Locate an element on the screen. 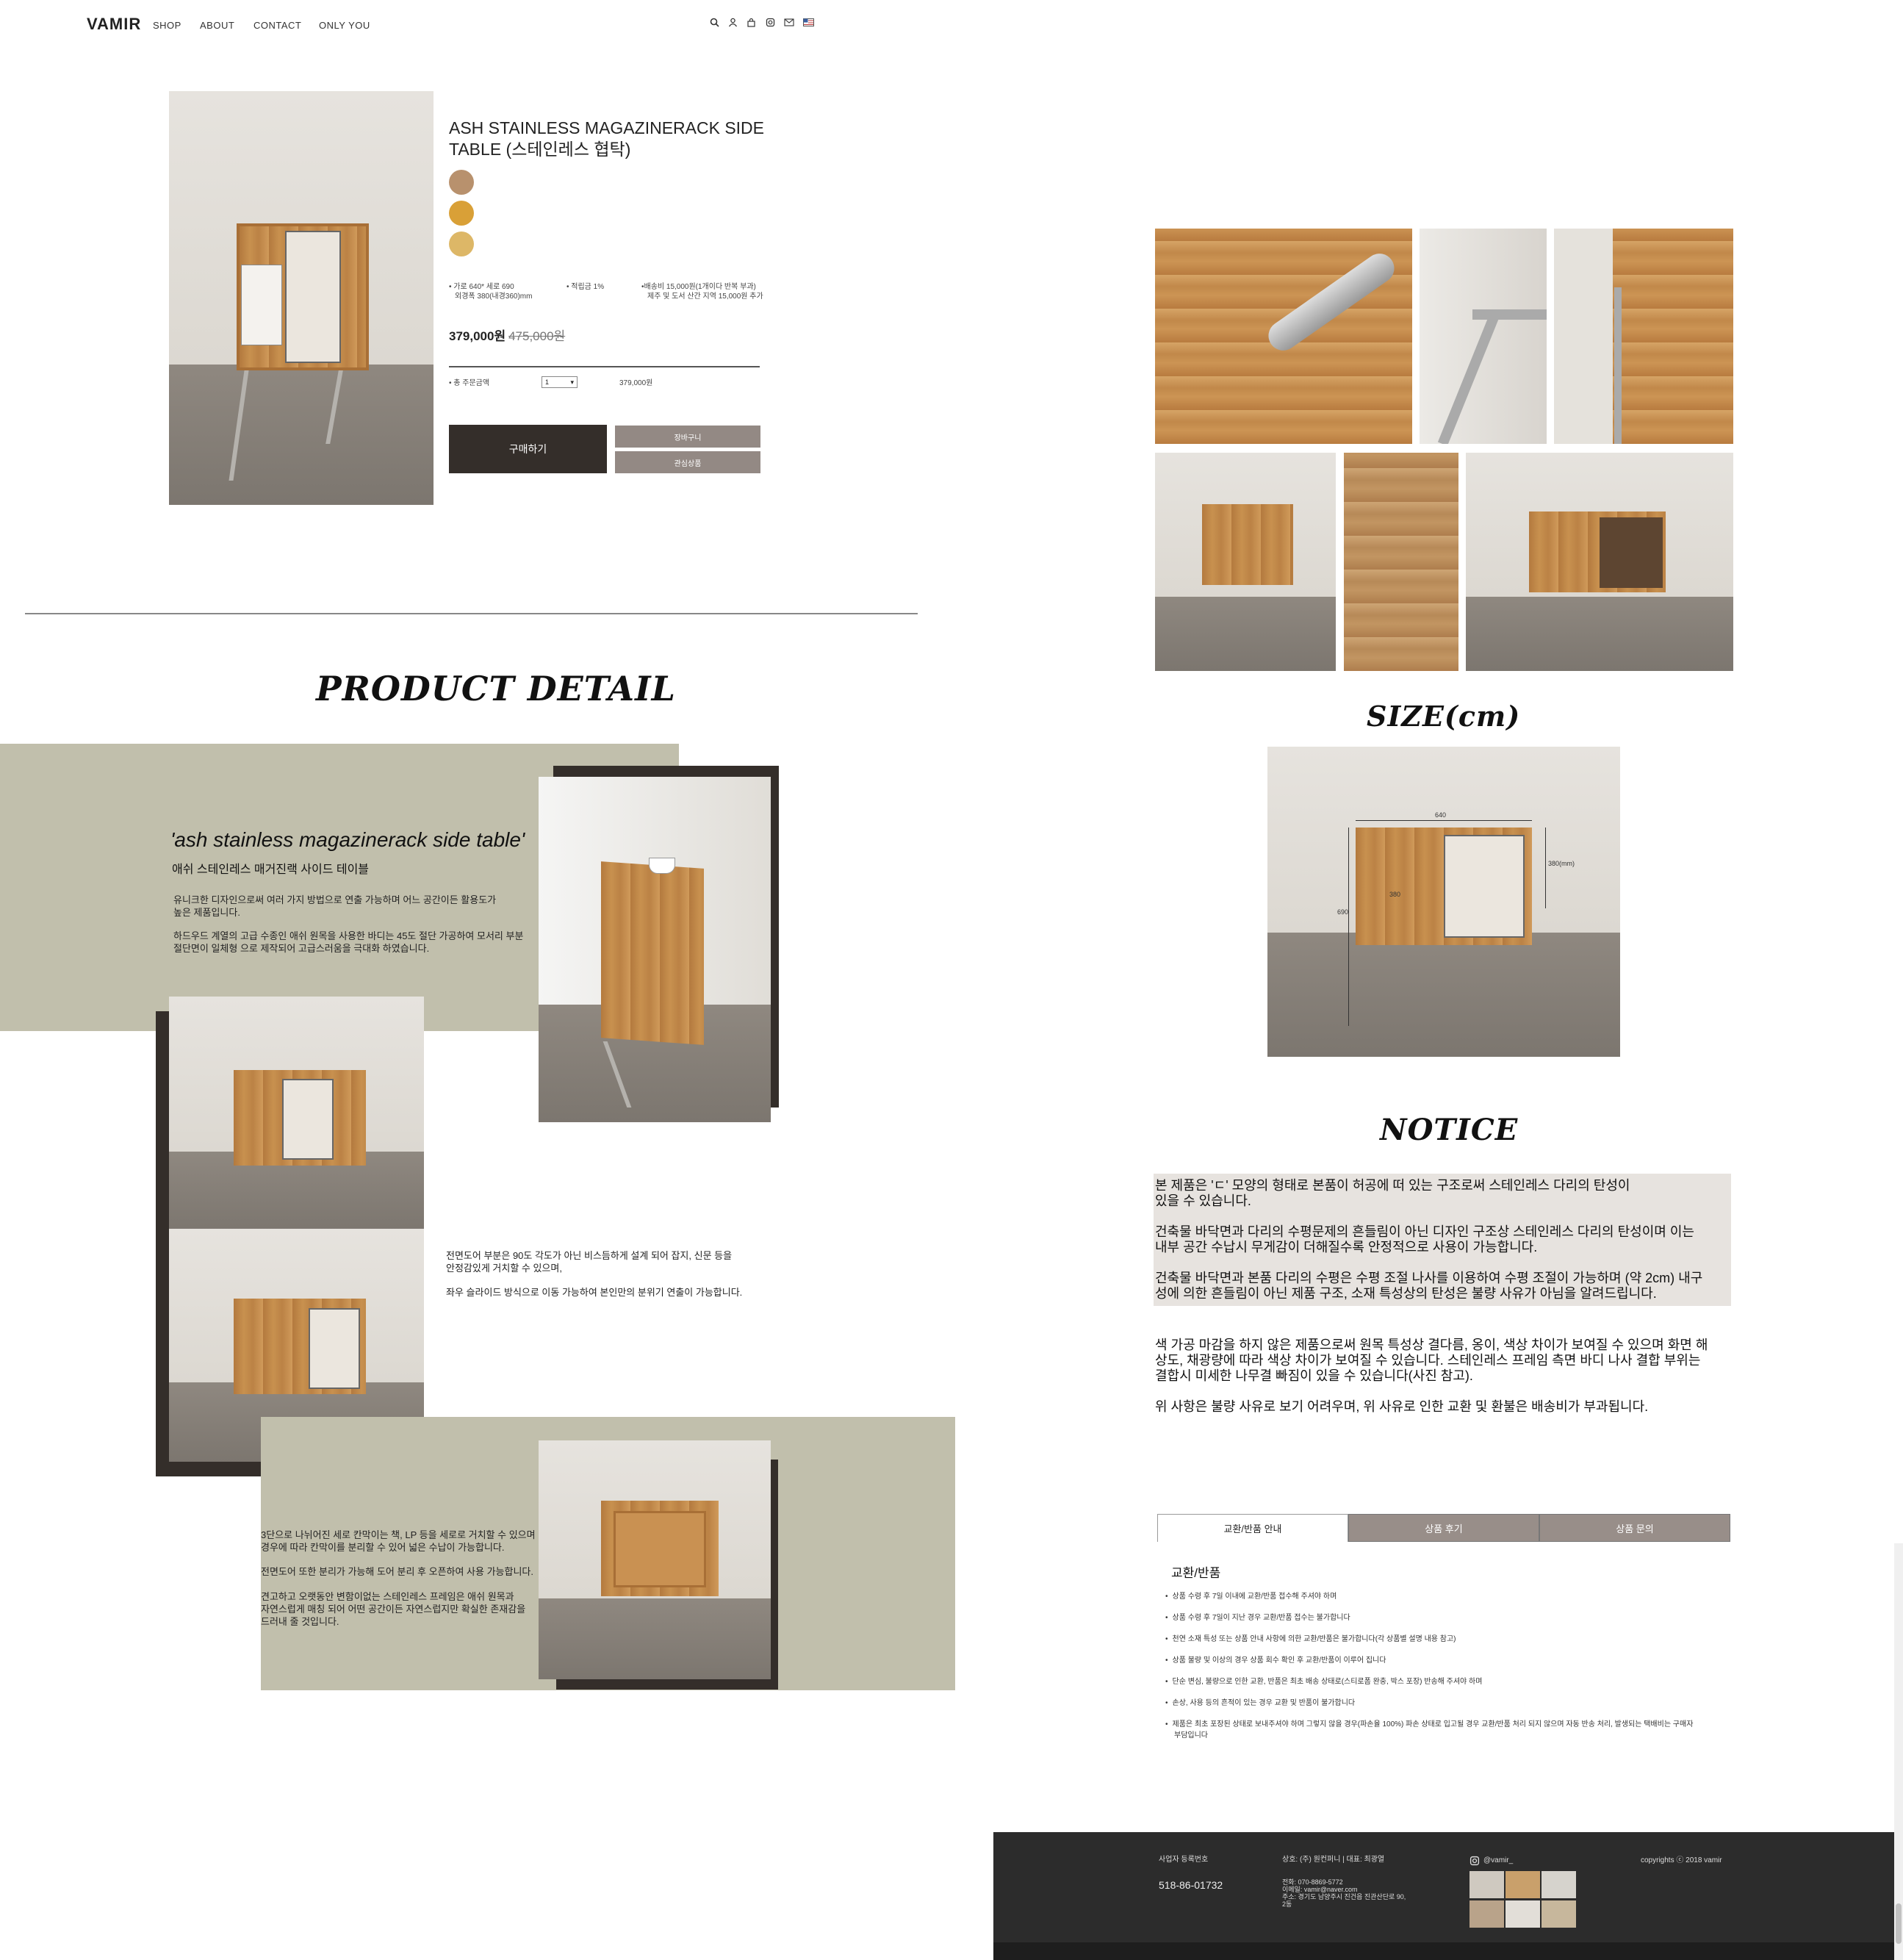 The image size is (1903, 1960). size-heading: SIZE(cm) is located at coordinates (1444, 716).